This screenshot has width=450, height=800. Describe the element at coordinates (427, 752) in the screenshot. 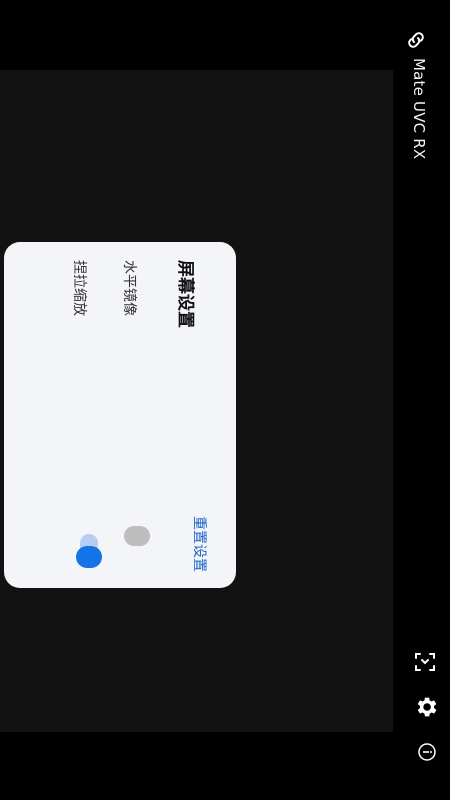

I see `info-icon` at that location.